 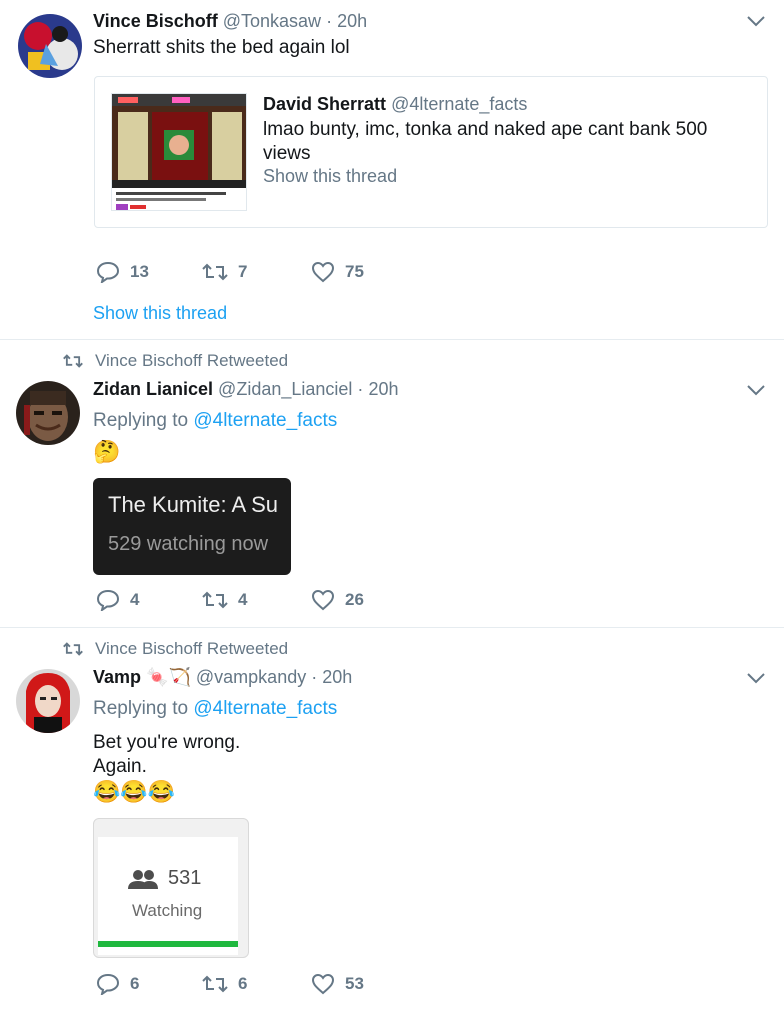 I want to click on tweet-actions: 6 6 53, so click(x=246, y=986).